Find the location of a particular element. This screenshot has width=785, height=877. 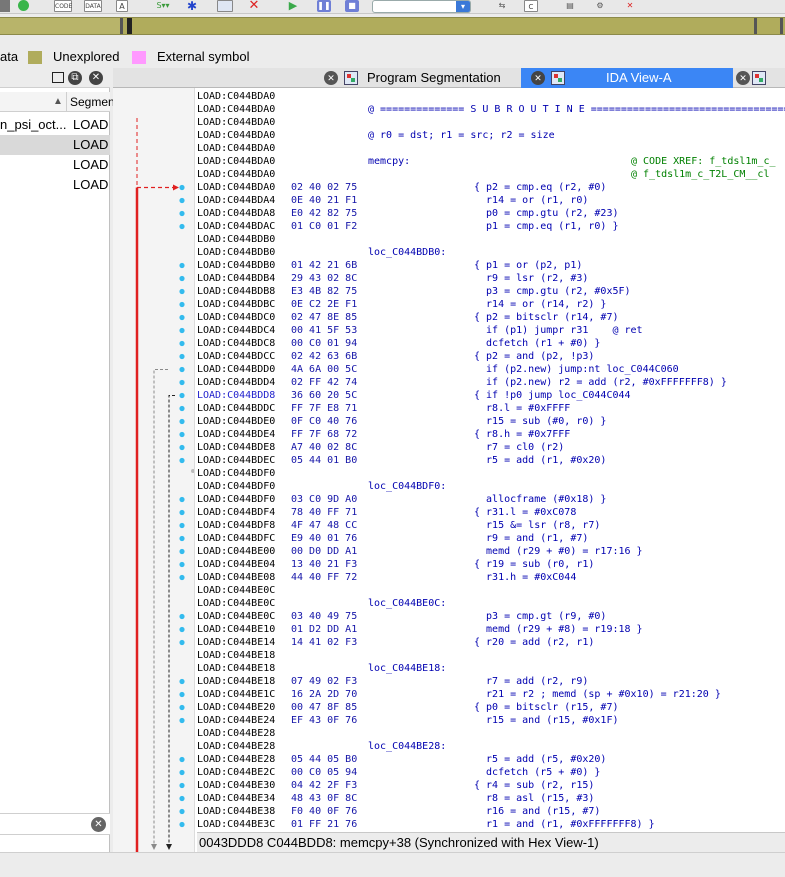

col-header-name: ▲ is located at coordinates (33, 102).